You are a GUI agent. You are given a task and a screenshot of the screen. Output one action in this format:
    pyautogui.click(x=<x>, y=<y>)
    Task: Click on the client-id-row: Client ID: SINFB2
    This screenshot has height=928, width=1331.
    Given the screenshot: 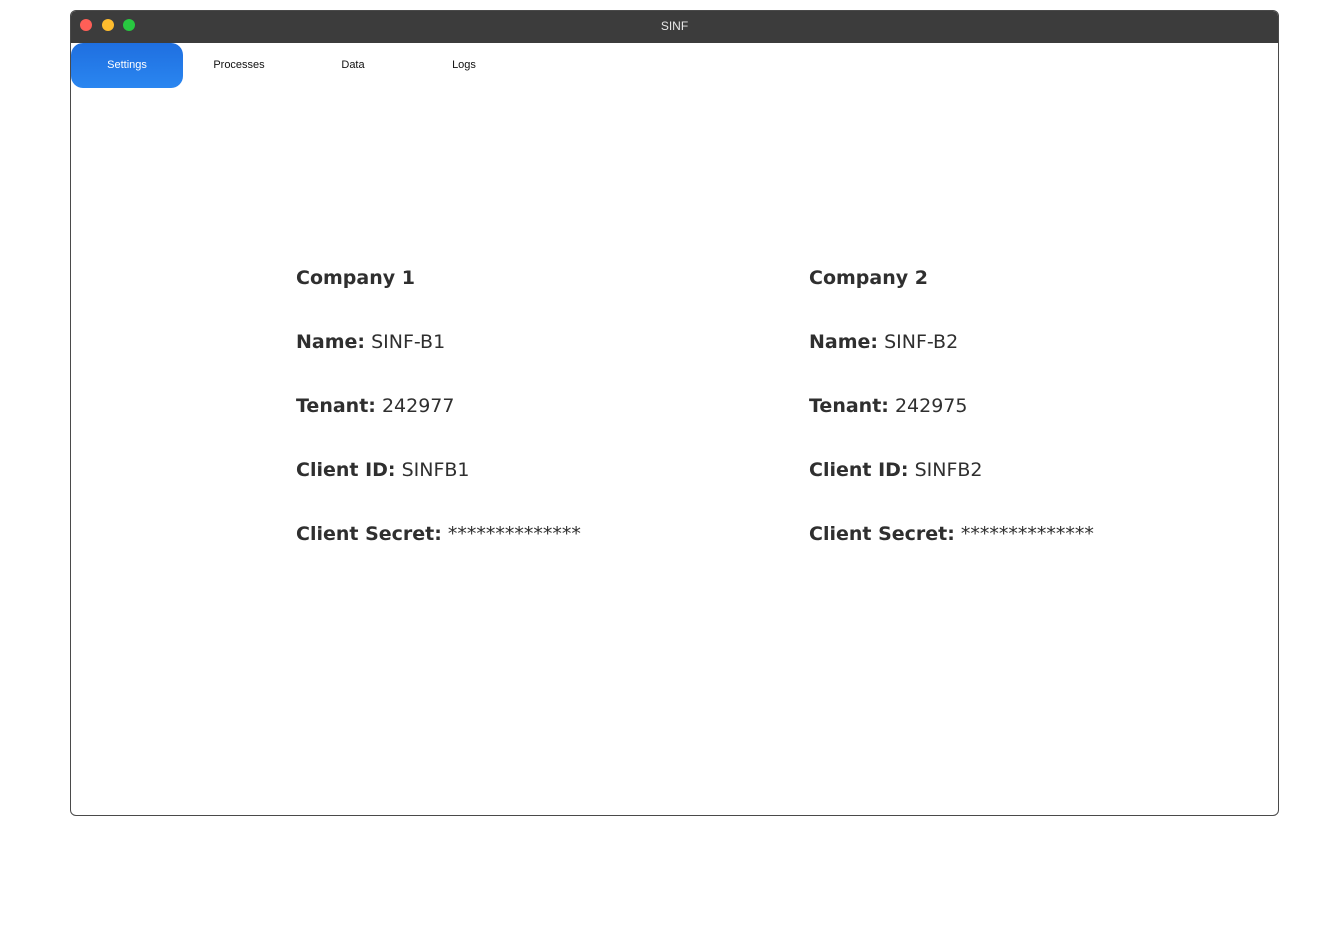 What is the action you would take?
    pyautogui.click(x=1019, y=488)
    